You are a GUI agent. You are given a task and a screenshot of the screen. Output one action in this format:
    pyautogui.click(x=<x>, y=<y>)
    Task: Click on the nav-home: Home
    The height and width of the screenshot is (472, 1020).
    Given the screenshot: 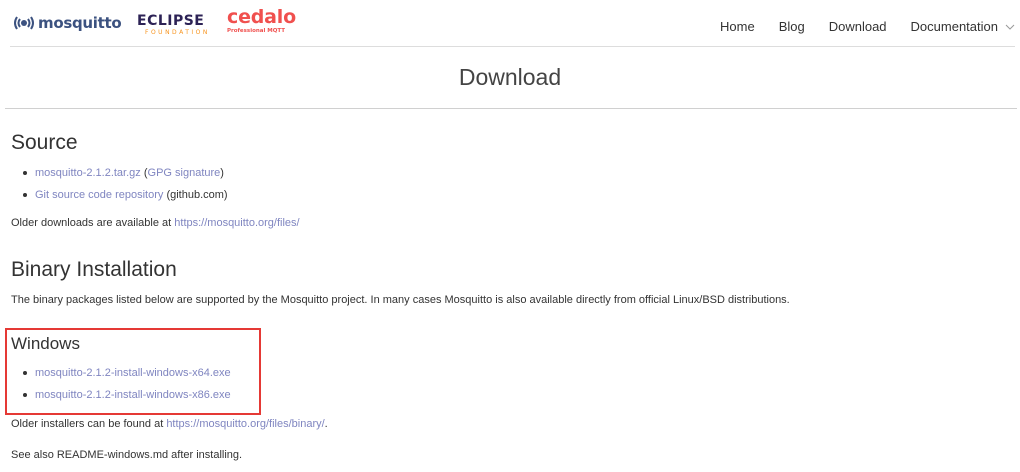 What is the action you would take?
    pyautogui.click(x=737, y=26)
    